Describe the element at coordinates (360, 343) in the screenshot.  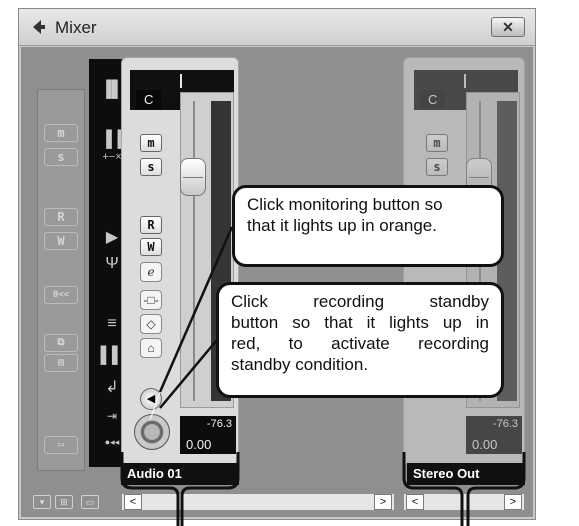
I see `record-callout-line-3: red, to activate recording` at that location.